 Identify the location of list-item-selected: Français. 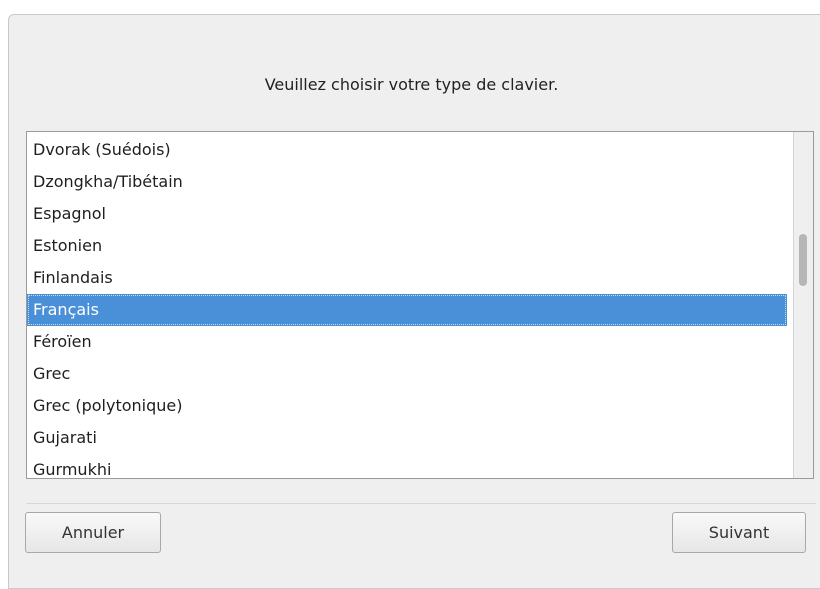
(407, 310).